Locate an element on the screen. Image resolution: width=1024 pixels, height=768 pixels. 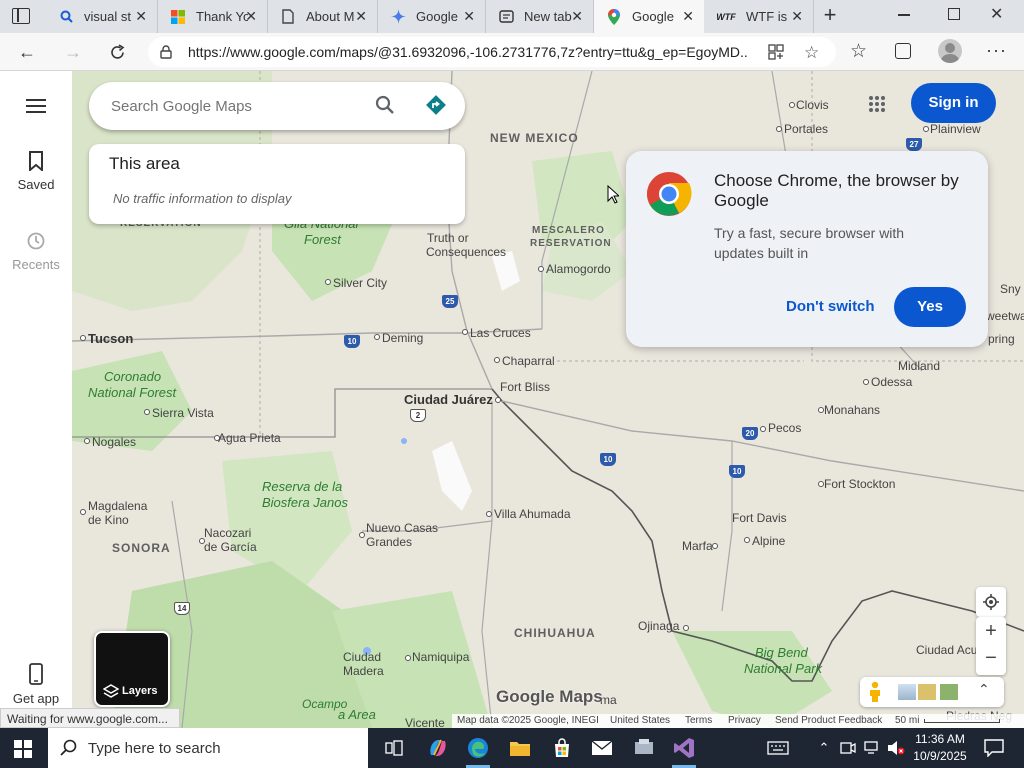
pegman-icon is located at coordinates (875, 692).